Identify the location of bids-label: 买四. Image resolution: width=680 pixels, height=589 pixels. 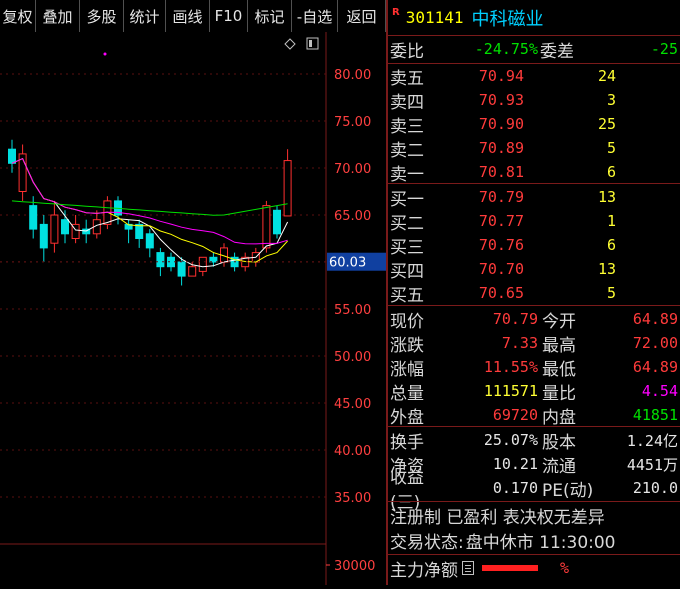
(407, 271).